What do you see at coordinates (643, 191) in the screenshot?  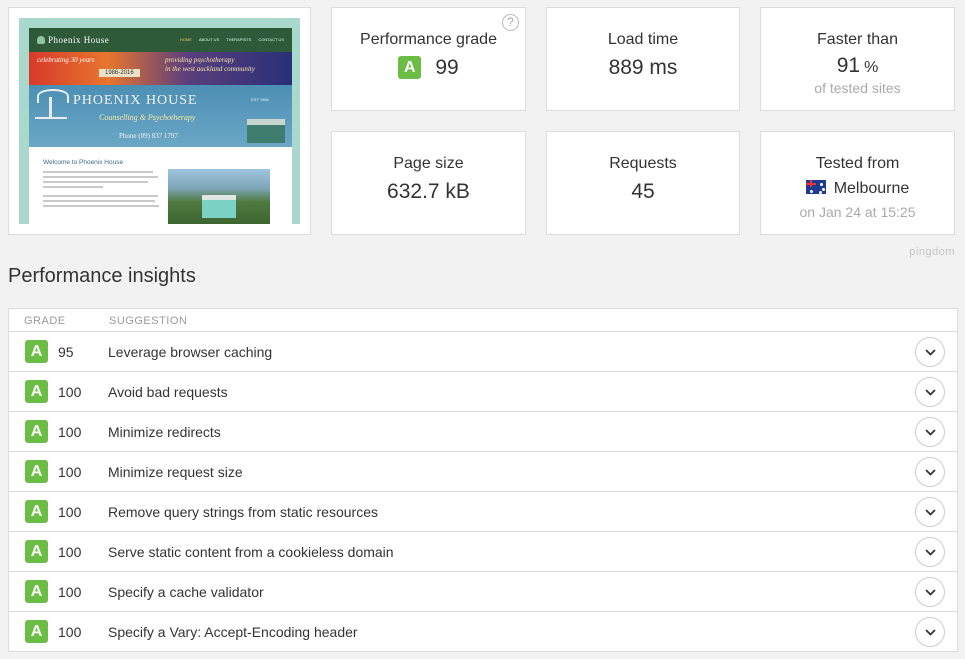 I see `requests-value: 45` at bounding box center [643, 191].